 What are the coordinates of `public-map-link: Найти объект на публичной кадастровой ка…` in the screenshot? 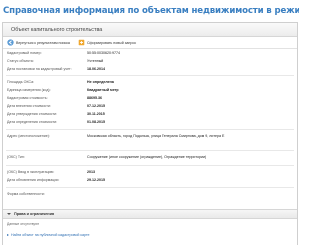 It's located at (48, 235).